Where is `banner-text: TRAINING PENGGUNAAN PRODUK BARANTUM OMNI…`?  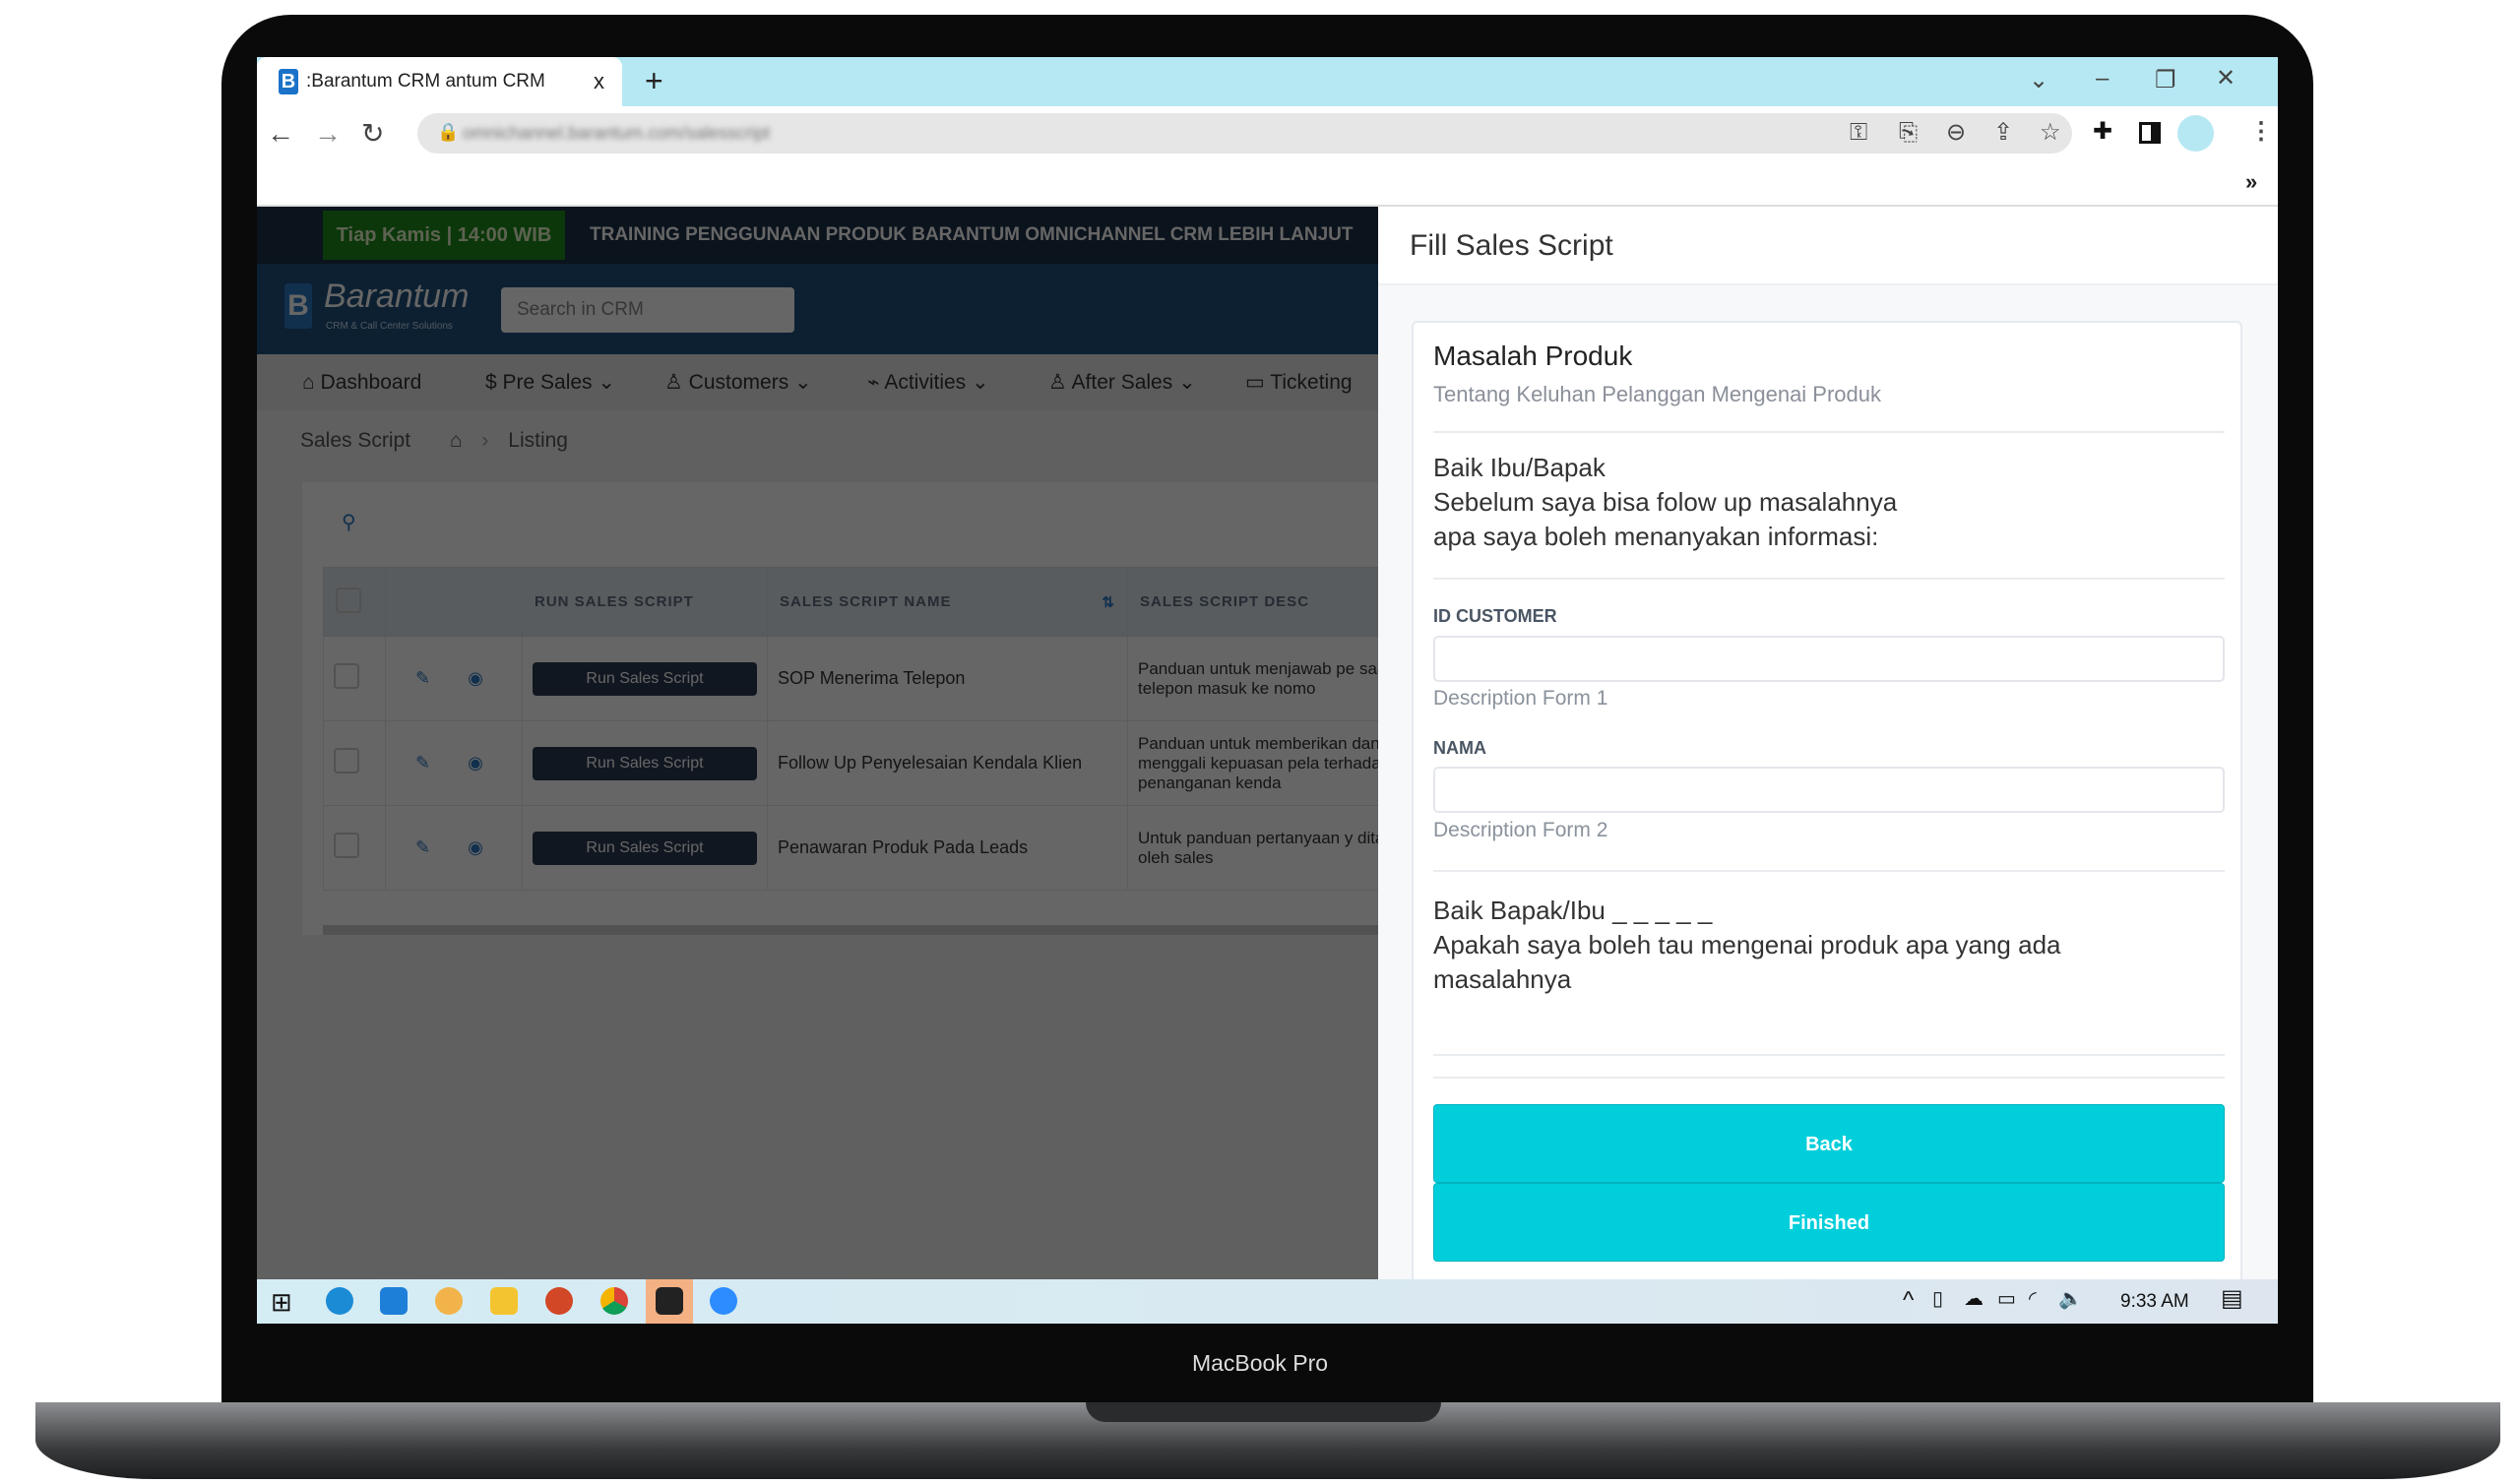
banner-text: TRAINING PENGGUNAAN PRODUK BARANTUM OMNI… is located at coordinates (972, 235).